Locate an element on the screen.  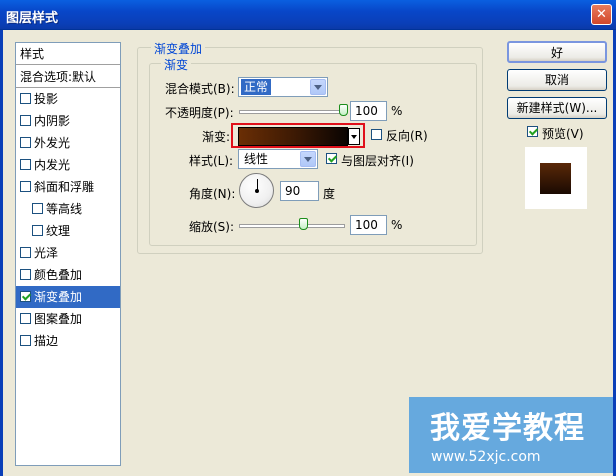
ok-button: 好 is located at coordinates (557, 52).